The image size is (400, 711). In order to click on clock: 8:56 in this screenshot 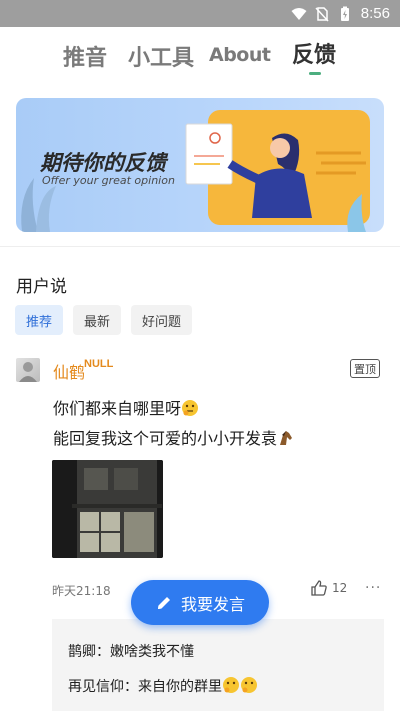, I will do `click(375, 13)`.